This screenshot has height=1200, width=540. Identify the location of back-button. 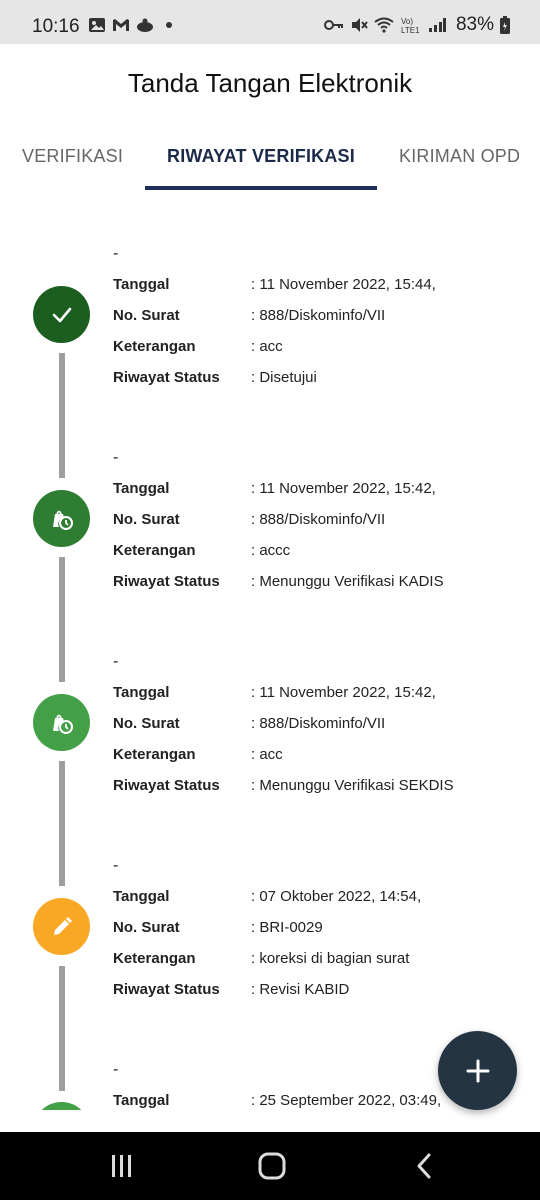
(424, 1166).